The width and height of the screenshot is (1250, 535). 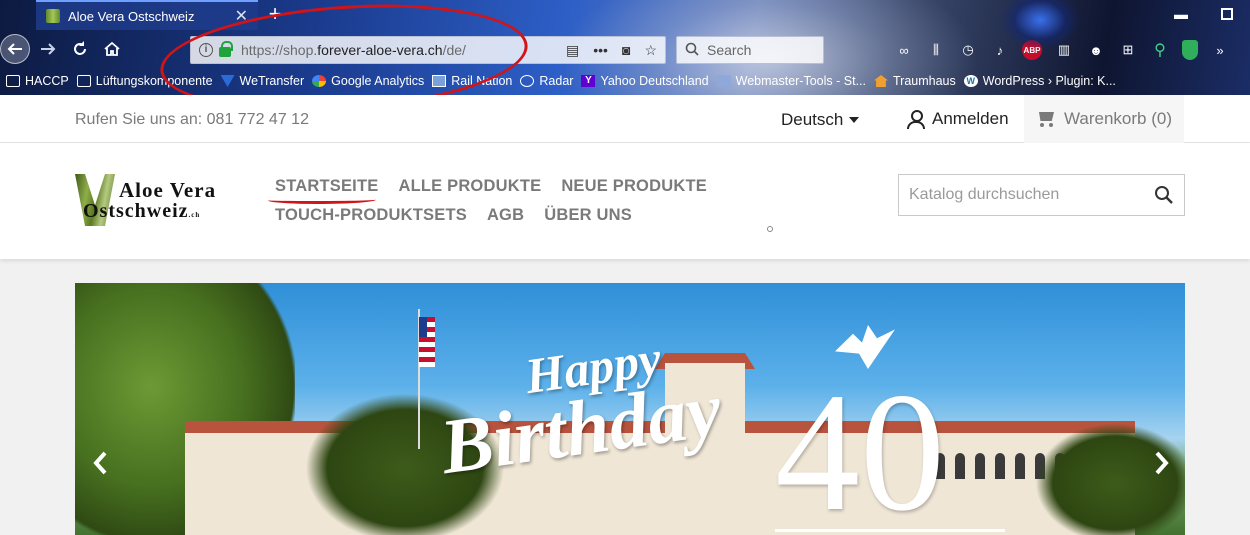 I want to click on home-icon, so click(x=112, y=48).